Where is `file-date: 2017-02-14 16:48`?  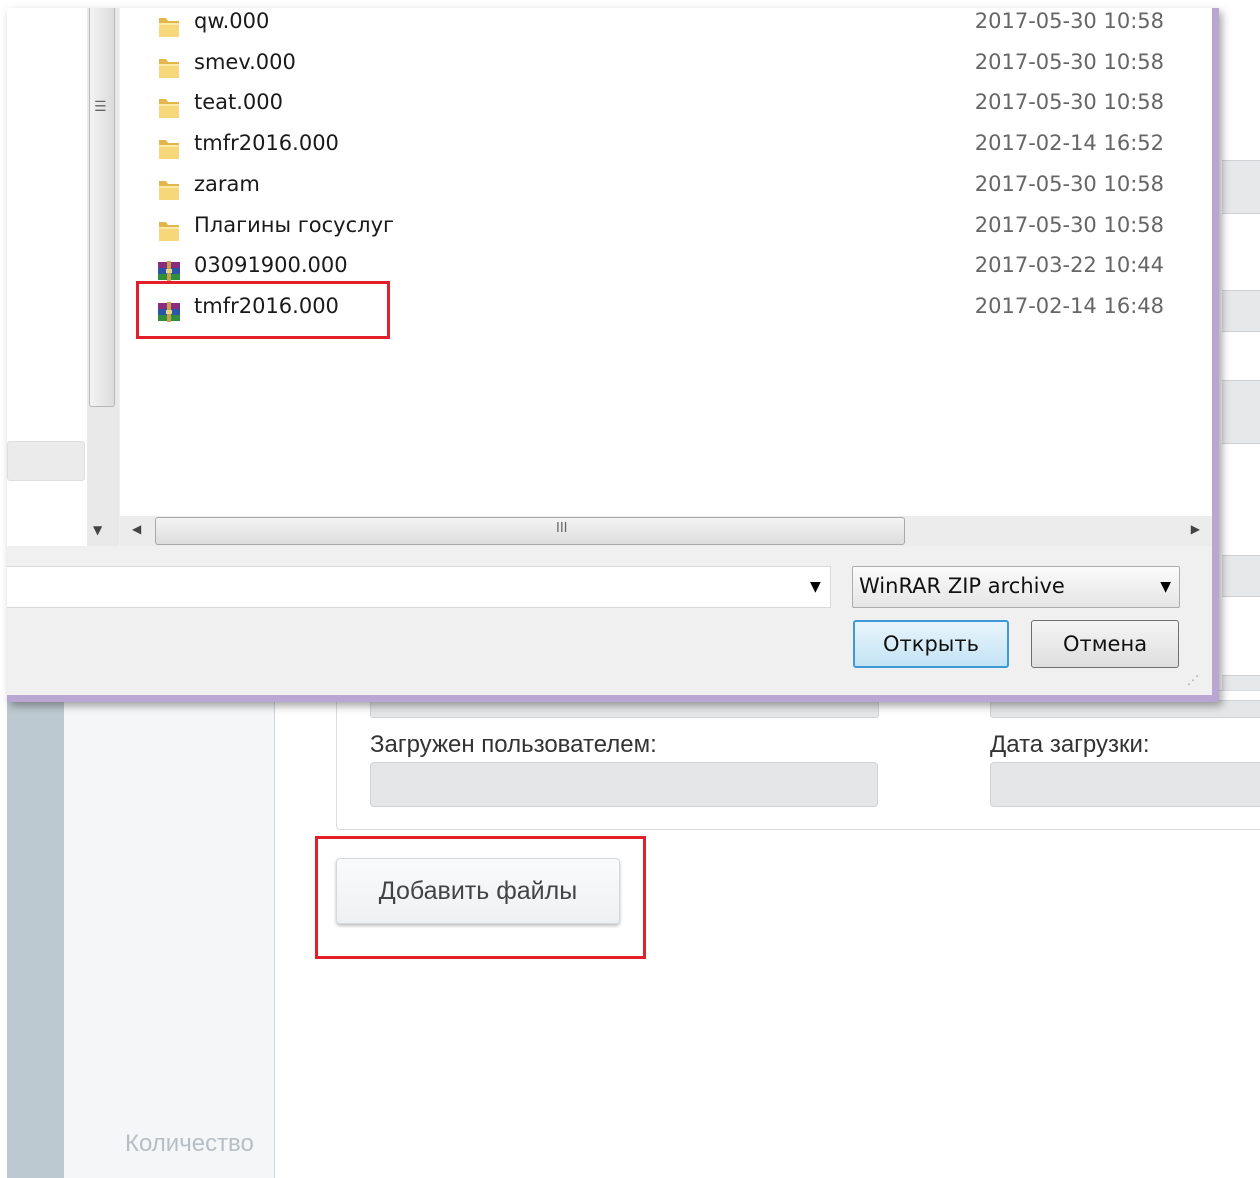
file-date: 2017-02-14 16:48 is located at coordinates (1069, 305).